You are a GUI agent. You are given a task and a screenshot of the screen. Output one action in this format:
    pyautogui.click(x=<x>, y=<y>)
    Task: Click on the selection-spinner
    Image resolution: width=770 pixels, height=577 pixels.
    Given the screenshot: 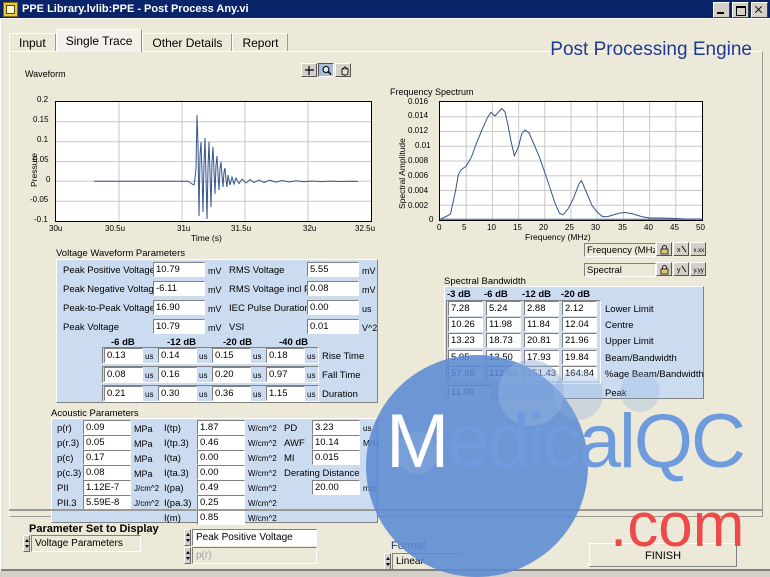 What is the action you would take?
    pyautogui.click(x=187, y=537)
    